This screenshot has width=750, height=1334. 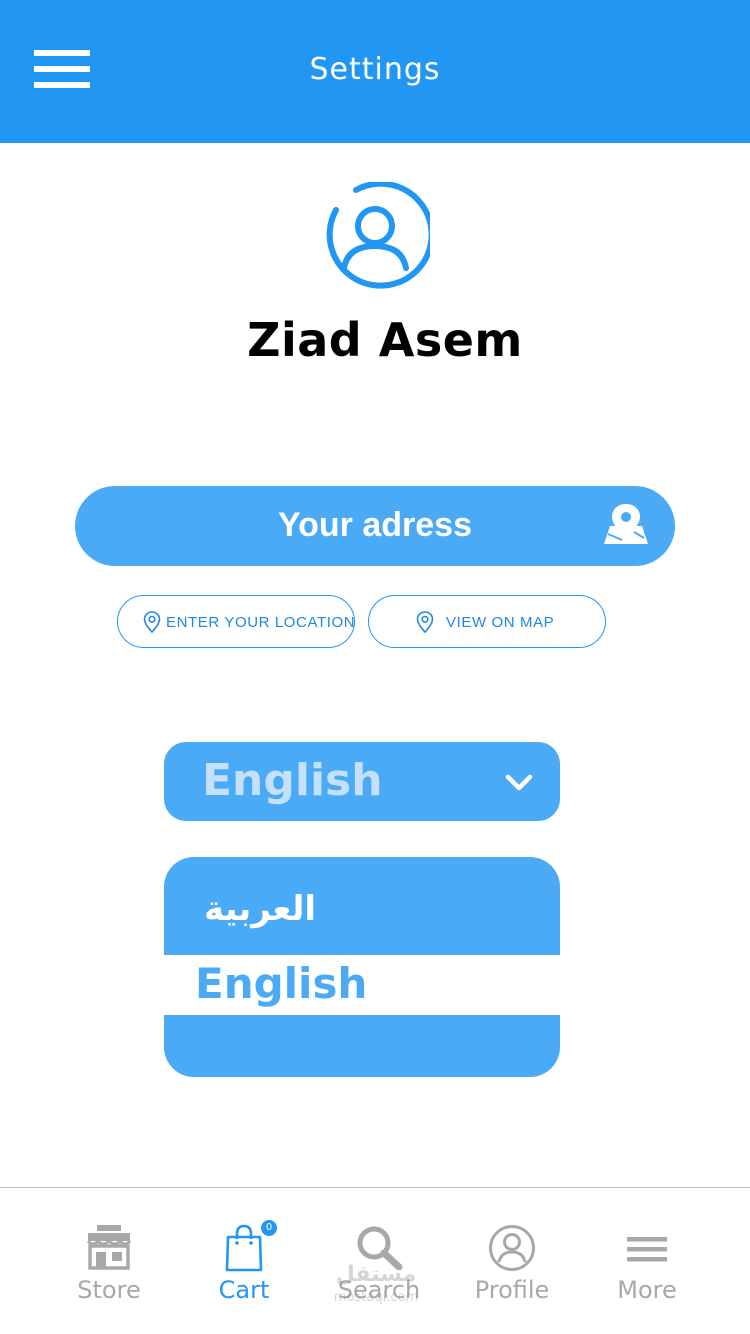 What do you see at coordinates (519, 782) in the screenshot?
I see `chevron-down-icon` at bounding box center [519, 782].